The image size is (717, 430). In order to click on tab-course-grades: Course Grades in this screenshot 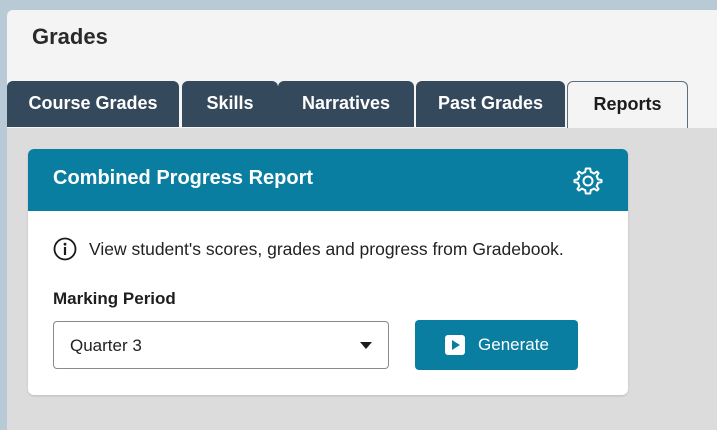, I will do `click(93, 104)`.